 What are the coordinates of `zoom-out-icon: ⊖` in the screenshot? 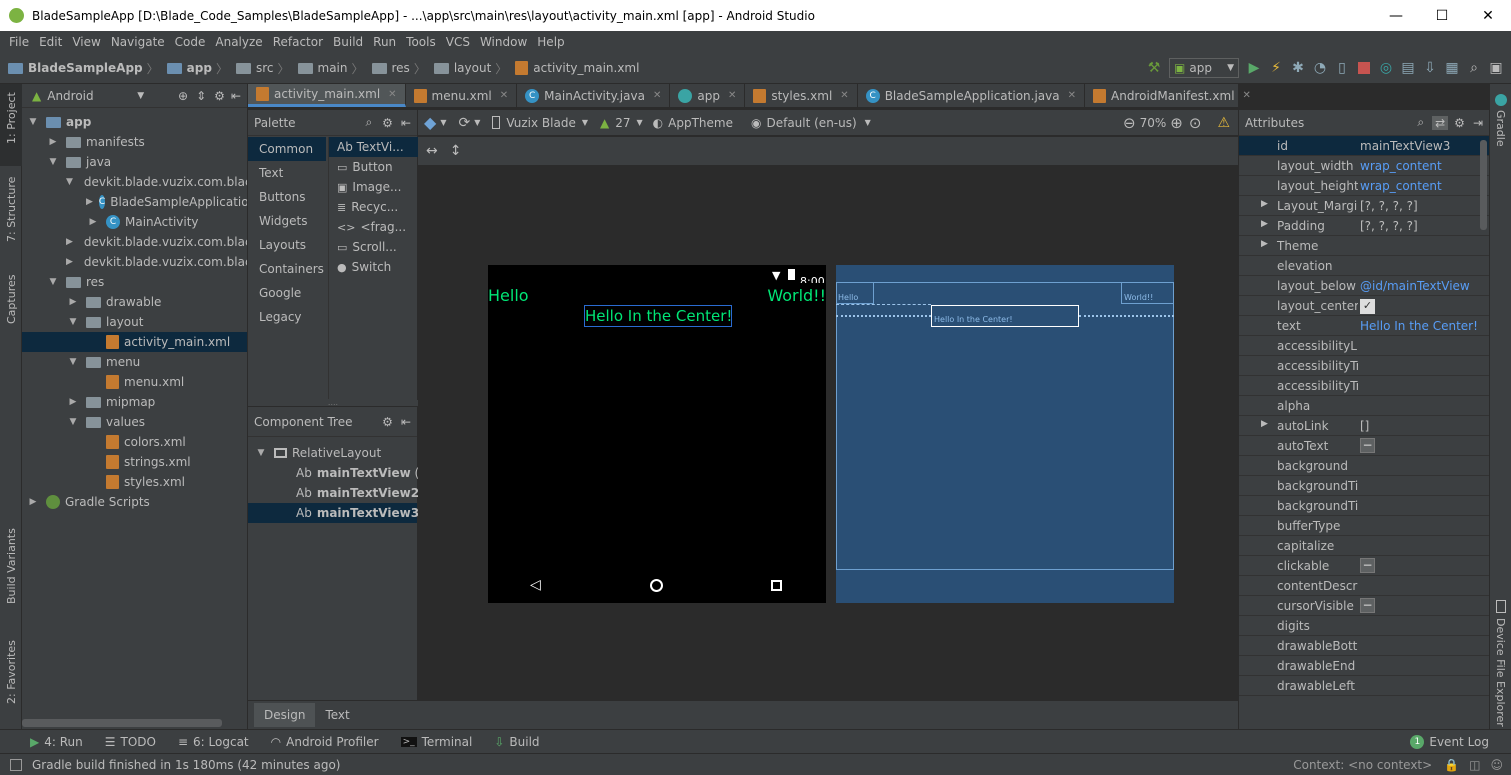 It's located at (1129, 123).